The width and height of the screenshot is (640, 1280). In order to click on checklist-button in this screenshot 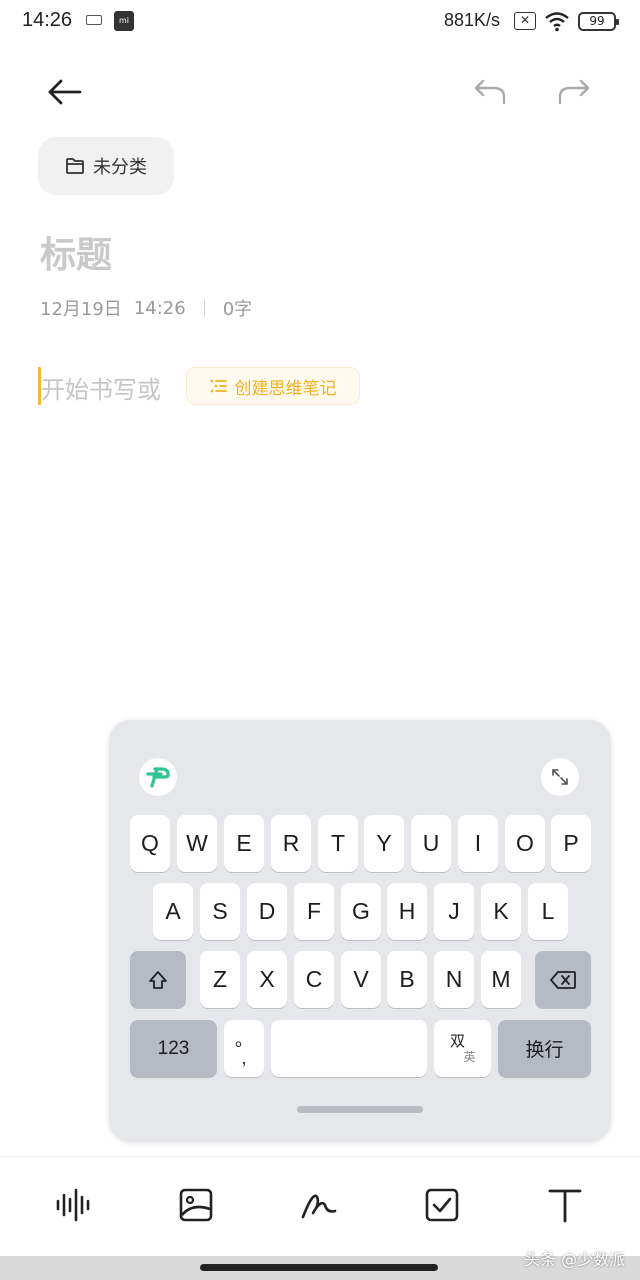, I will do `click(442, 1205)`.